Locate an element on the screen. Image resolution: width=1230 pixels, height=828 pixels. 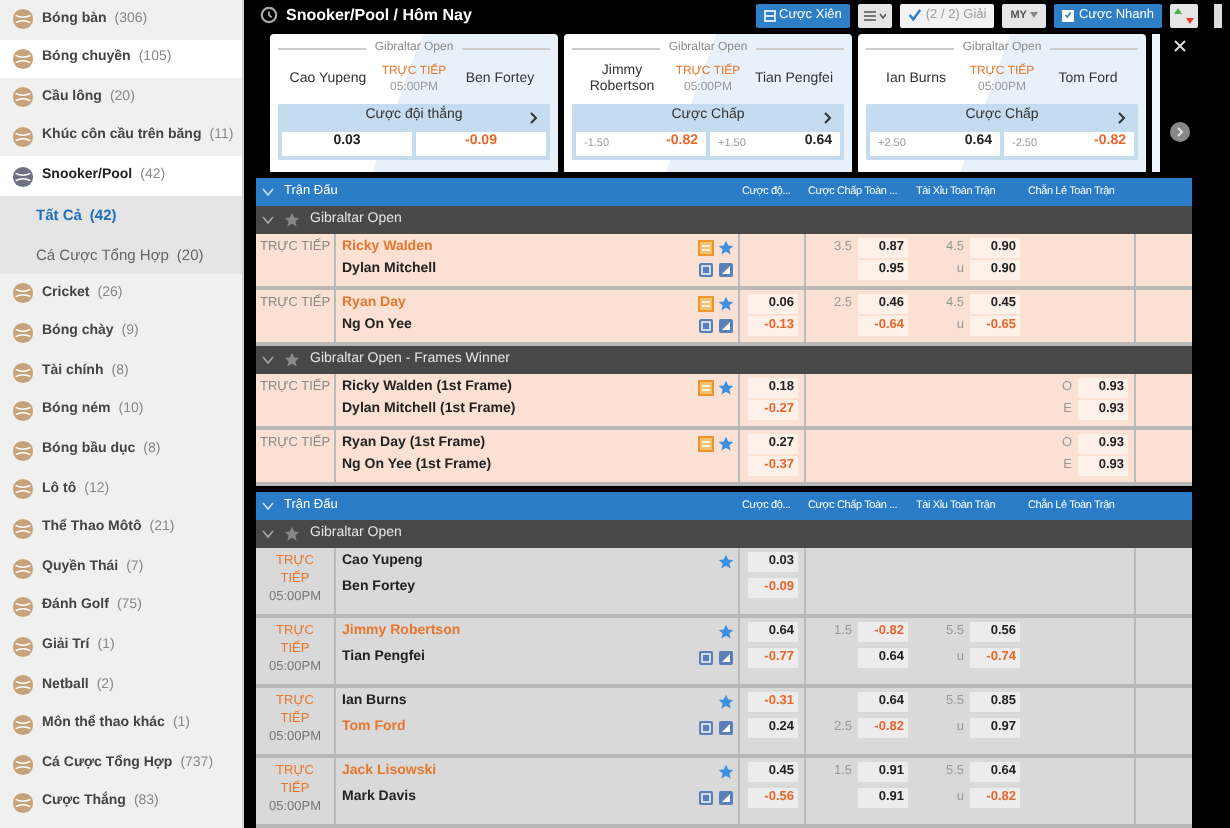
check-icon is located at coordinates (914, 15).